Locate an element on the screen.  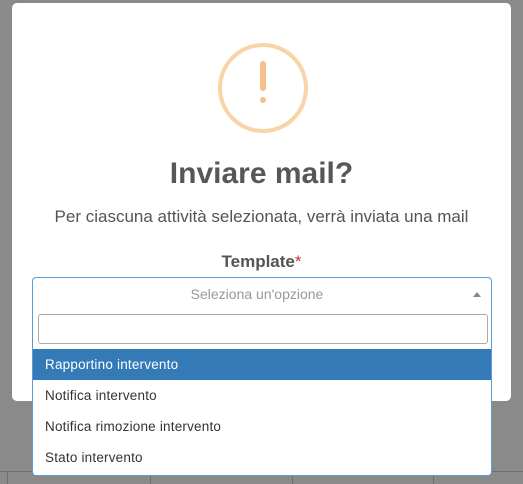
option-notifica-rimozione-intervento: Notifica rimozione intervento is located at coordinates (262, 426).